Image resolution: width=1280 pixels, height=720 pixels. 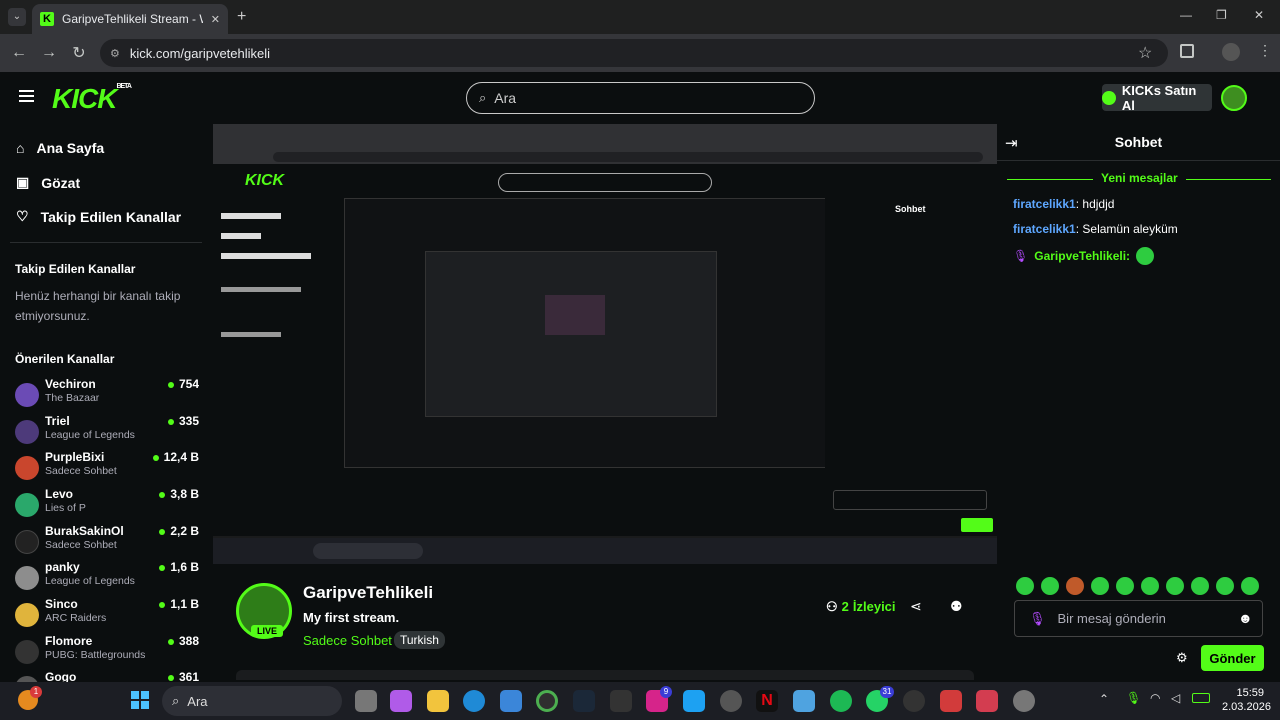 I want to click on store-icon, so click(x=511, y=701).